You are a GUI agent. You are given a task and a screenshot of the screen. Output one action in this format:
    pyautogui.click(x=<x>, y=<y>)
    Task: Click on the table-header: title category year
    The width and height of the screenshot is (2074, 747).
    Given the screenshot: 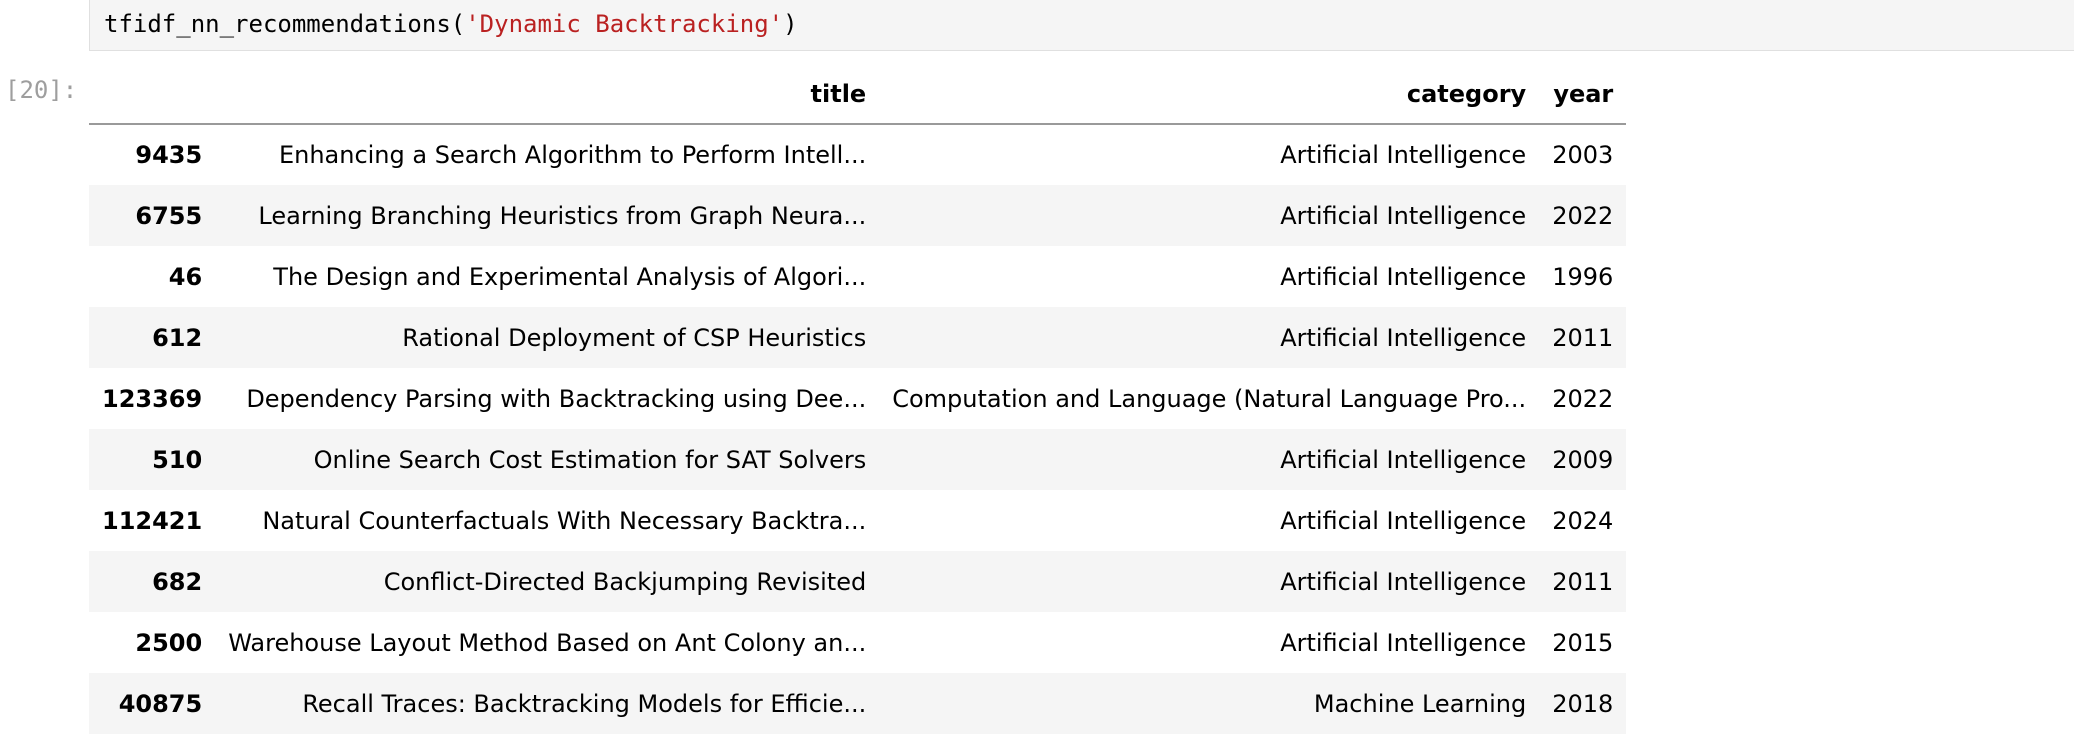 What is the action you would take?
    pyautogui.click(x=858, y=95)
    